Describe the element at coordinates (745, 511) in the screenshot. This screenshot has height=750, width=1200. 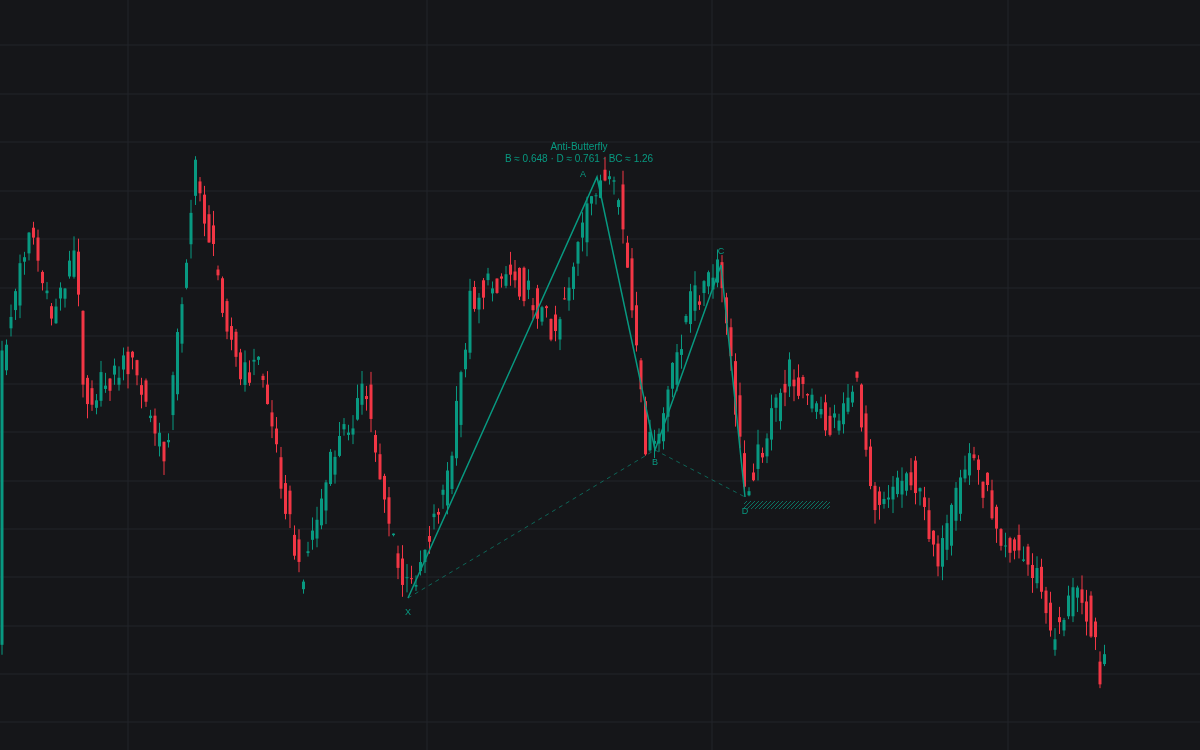
I see `point-label: D` at that location.